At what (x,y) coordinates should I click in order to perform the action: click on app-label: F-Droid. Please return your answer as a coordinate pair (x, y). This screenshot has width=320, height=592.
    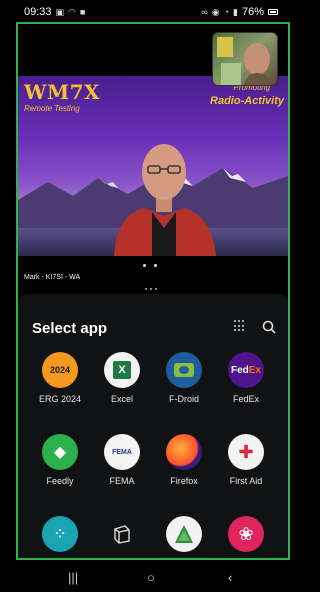
    Looking at the image, I should click on (183, 399).